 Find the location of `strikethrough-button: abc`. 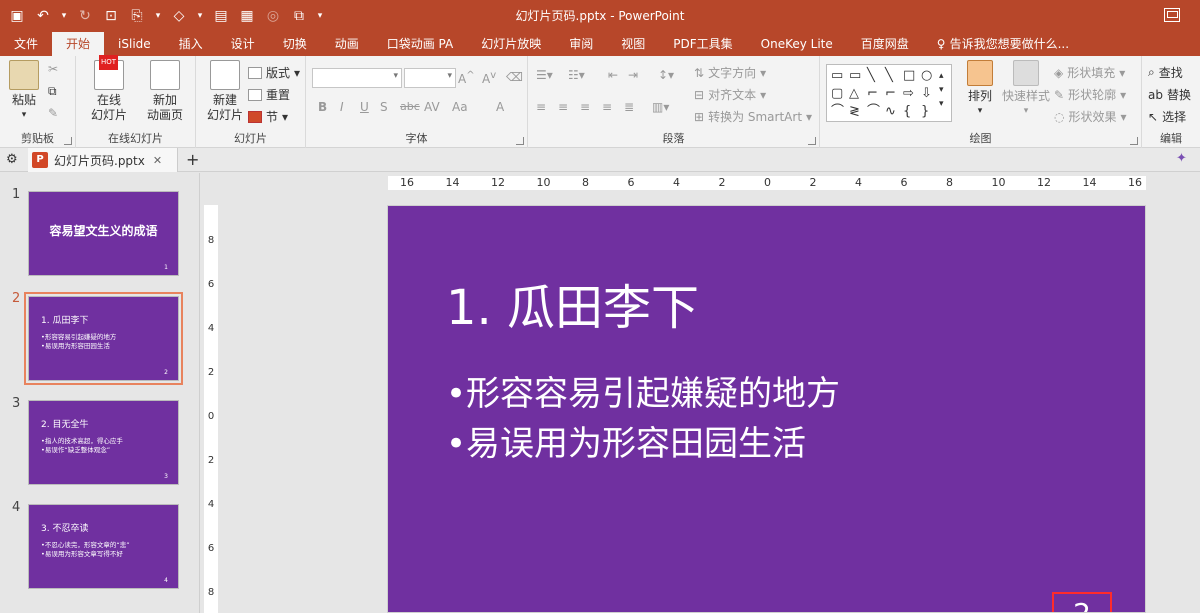

strikethrough-button: abc is located at coordinates (410, 106).